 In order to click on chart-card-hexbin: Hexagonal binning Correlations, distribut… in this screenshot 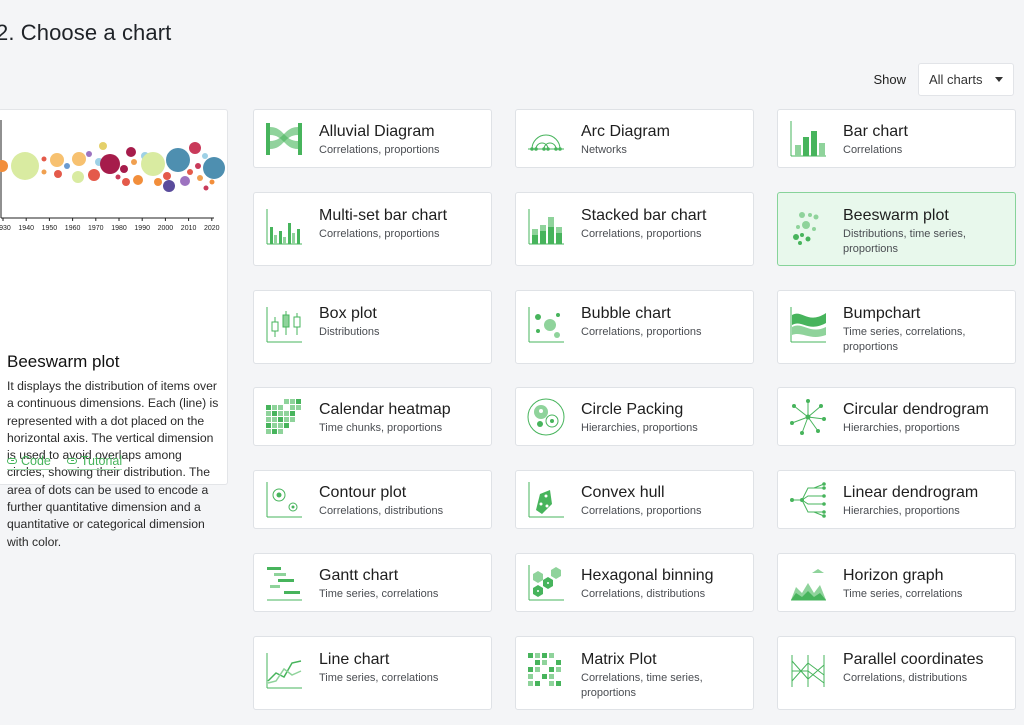, I will do `click(634, 582)`.